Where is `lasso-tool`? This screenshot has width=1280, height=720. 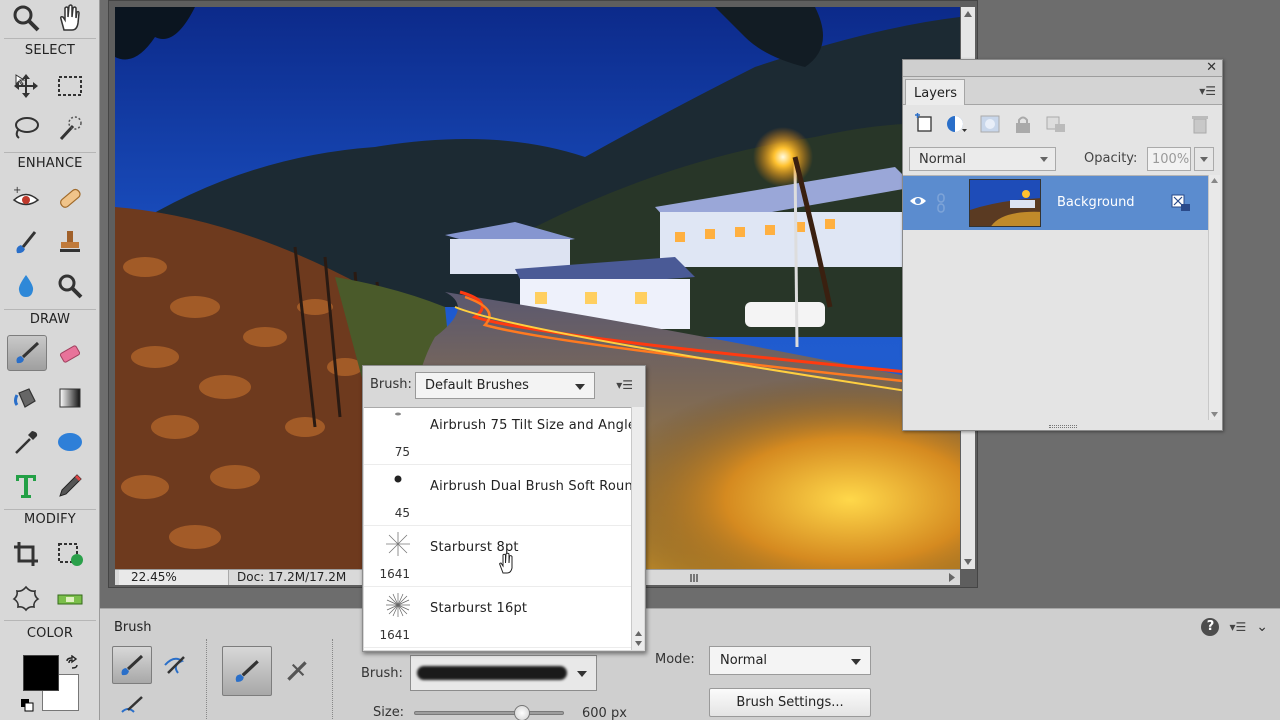 lasso-tool is located at coordinates (26, 128).